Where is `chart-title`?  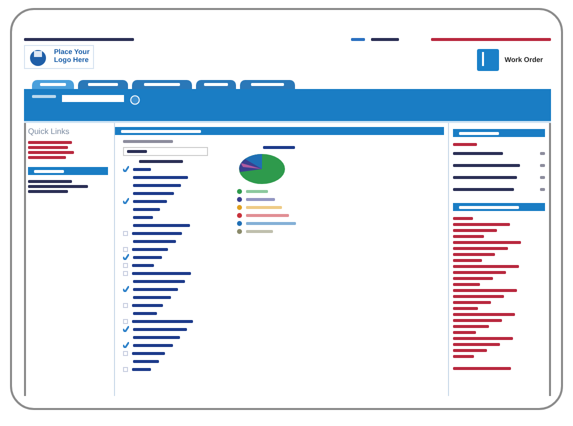 chart-title is located at coordinates (279, 147).